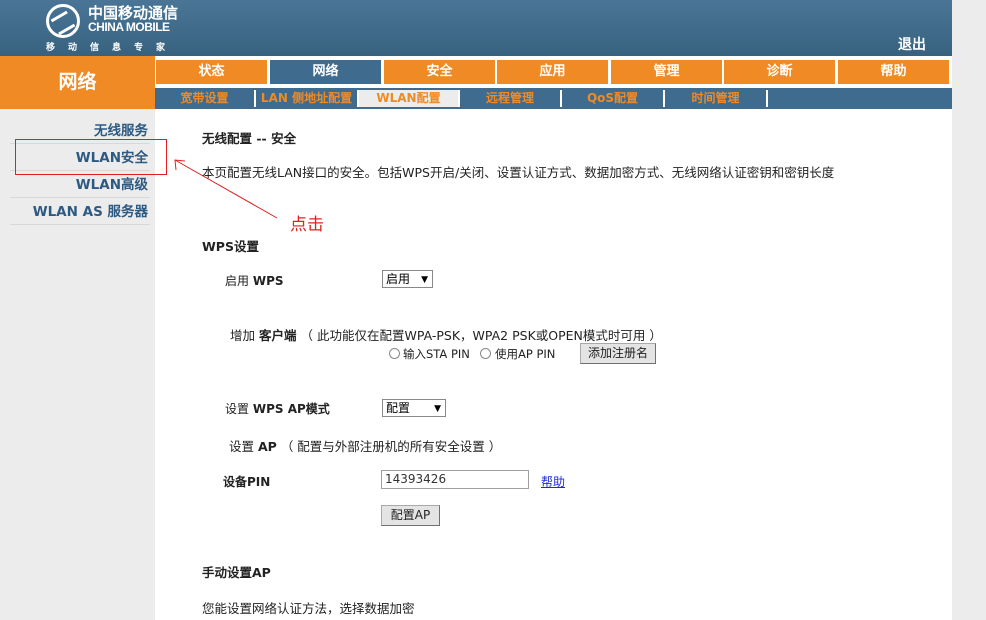 The width and height of the screenshot is (986, 620). Describe the element at coordinates (511, 98) in the screenshot. I see `subtab-remote-management: 远程管理` at that location.